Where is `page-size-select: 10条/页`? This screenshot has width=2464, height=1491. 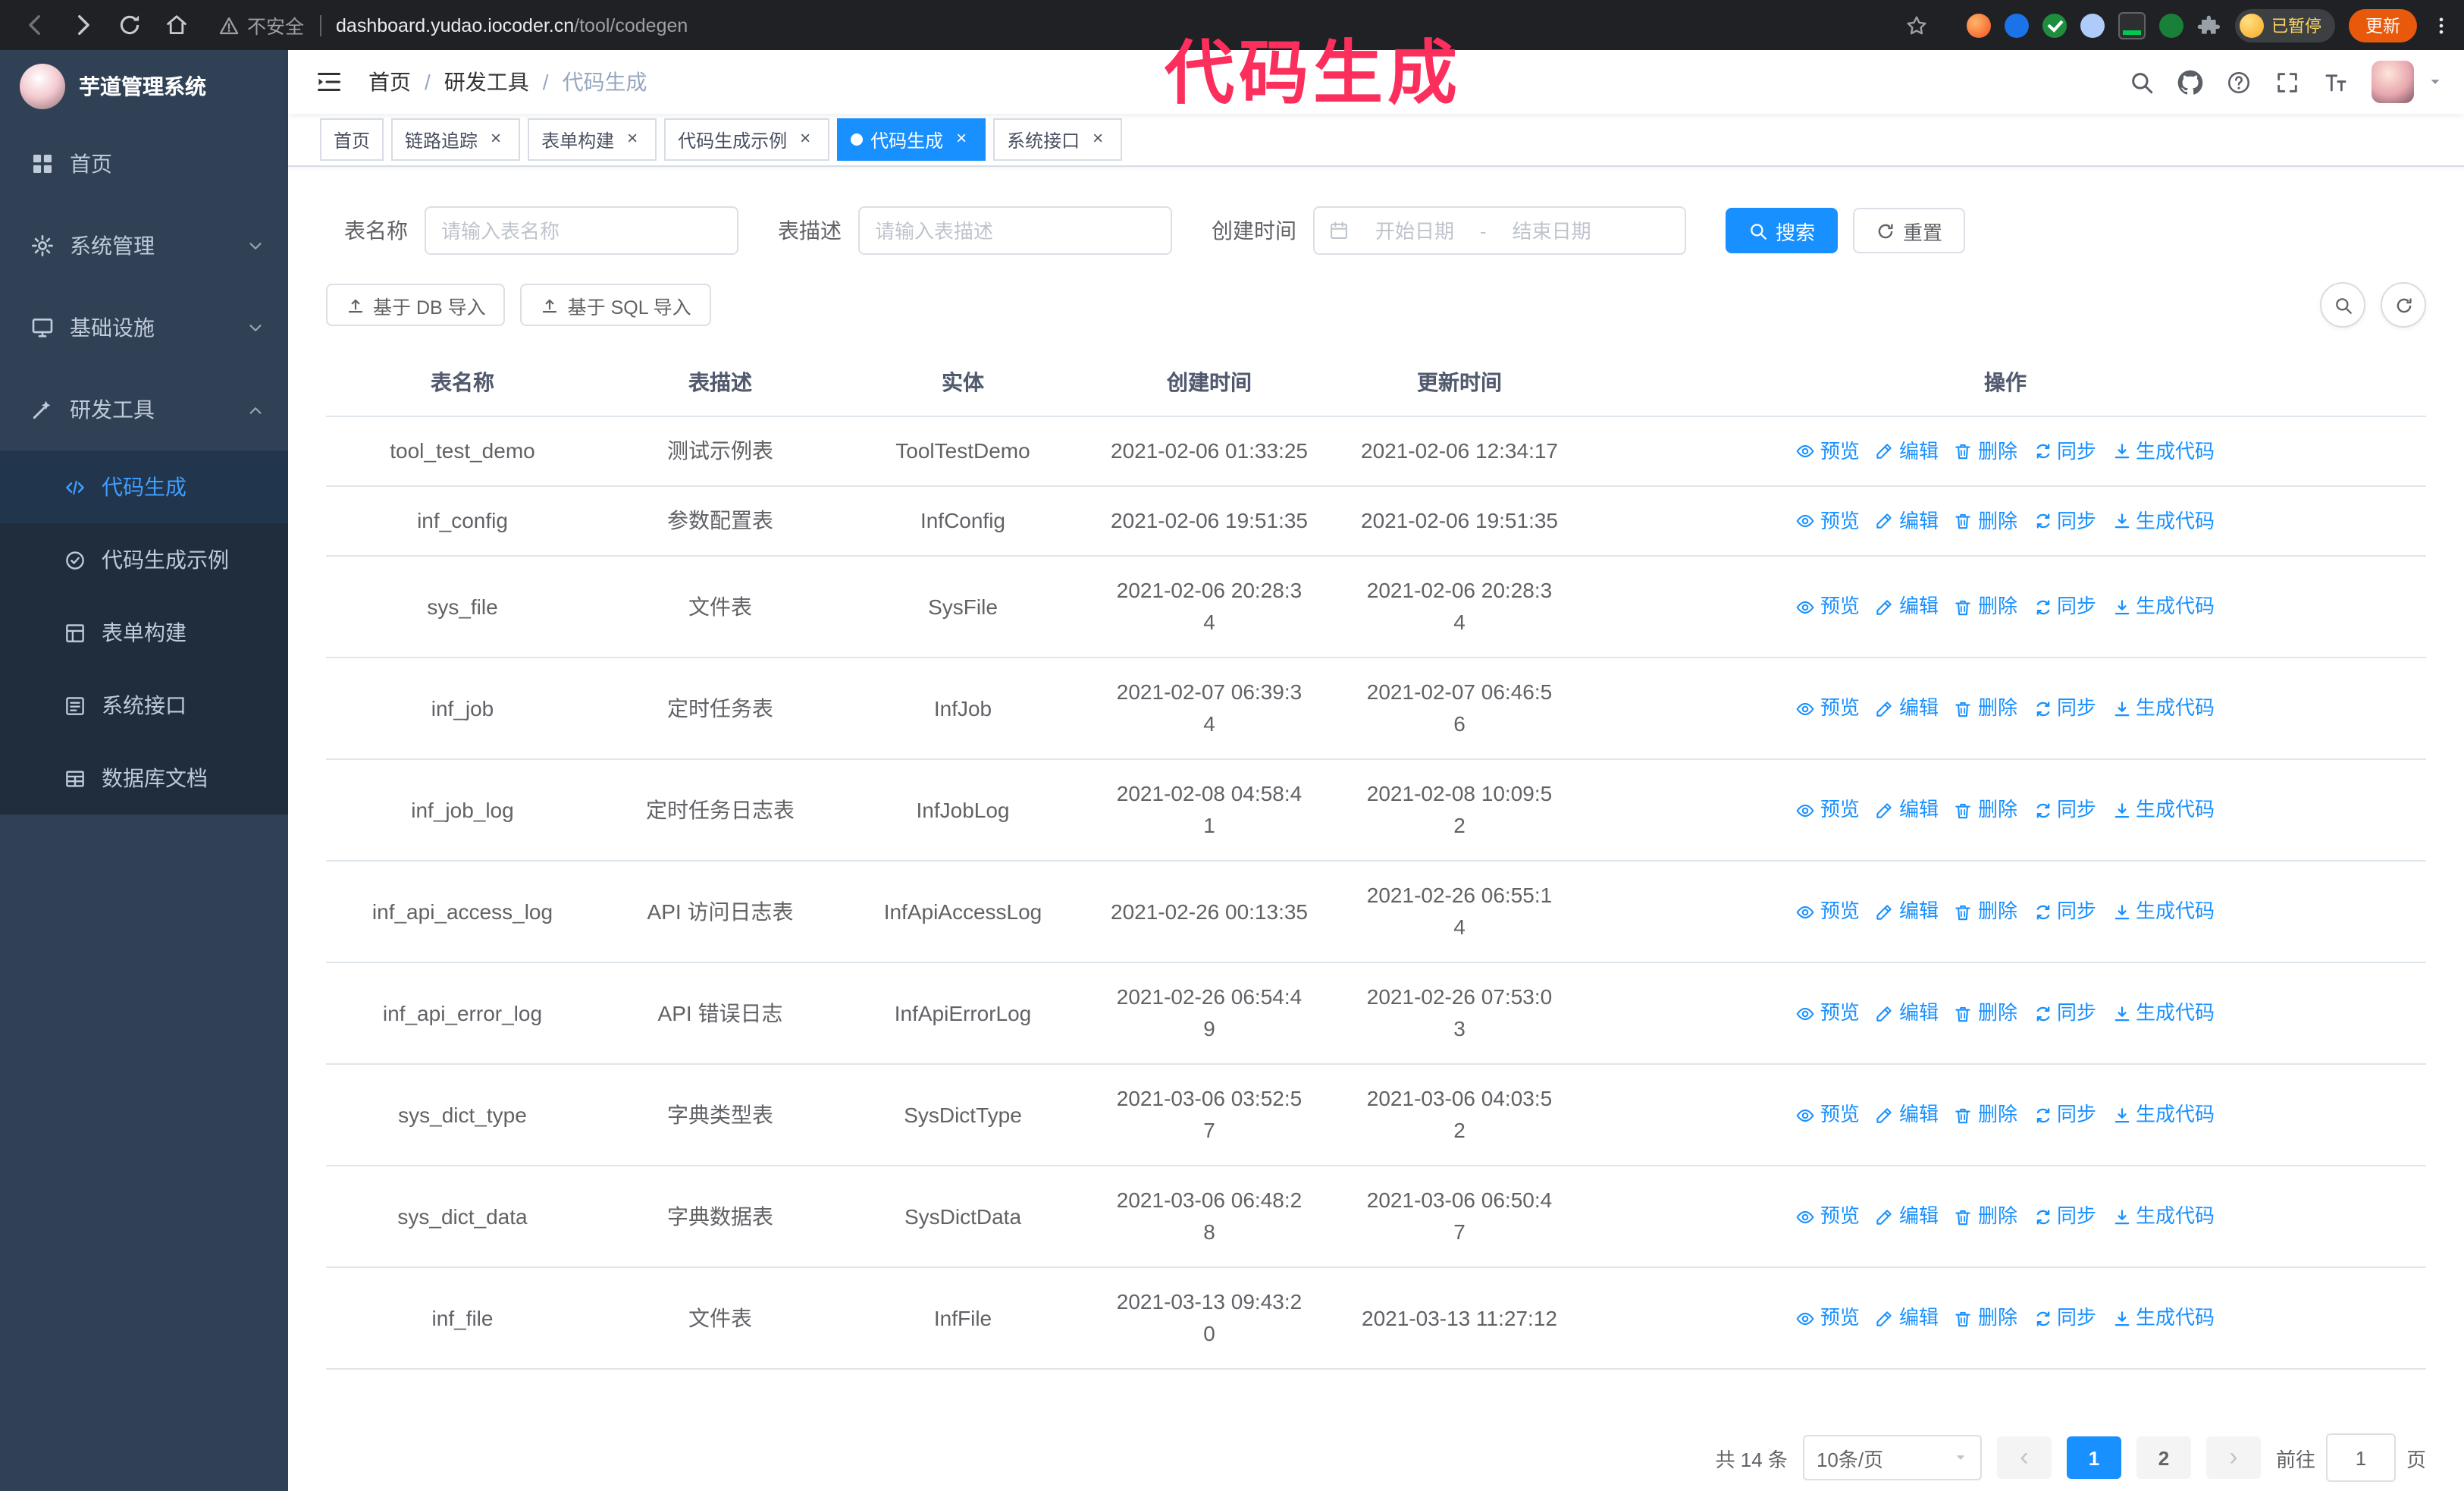
page-size-select: 10条/页 is located at coordinates (1892, 1457).